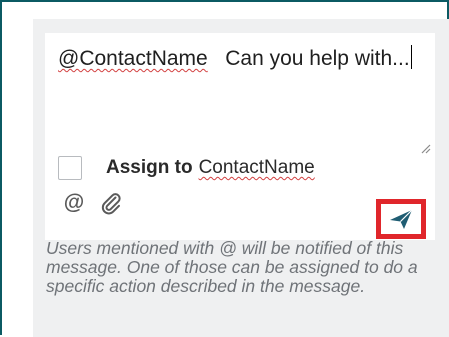 This screenshot has width=449, height=337. Describe the element at coordinates (111, 203) in the screenshot. I see `paperclip-icon` at that location.